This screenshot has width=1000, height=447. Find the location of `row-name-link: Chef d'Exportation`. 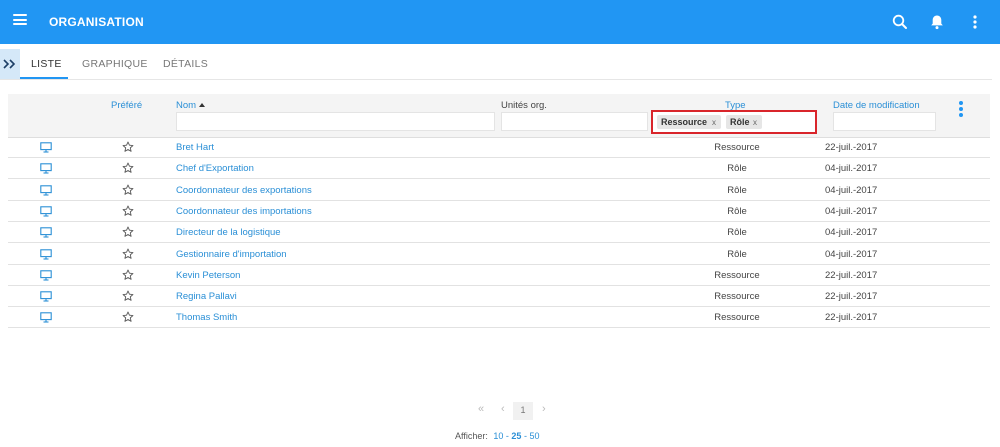

row-name-link: Chef d'Exportation is located at coordinates (215, 168).